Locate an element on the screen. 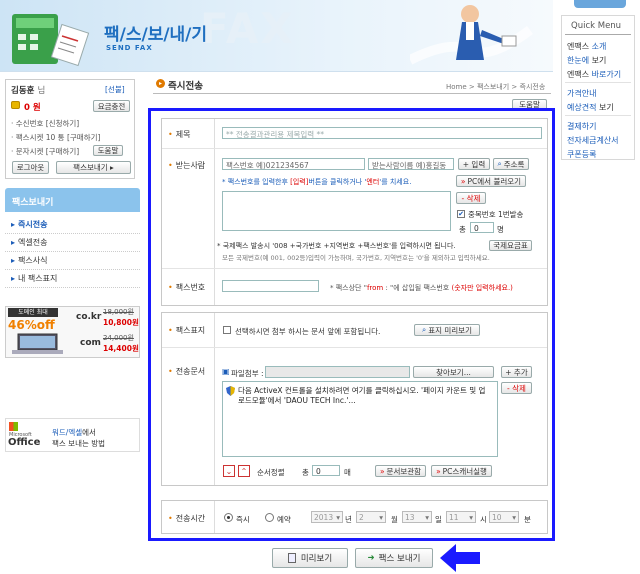 The height and width of the screenshot is (574, 640). doc-total-value: 0 is located at coordinates (326, 470).